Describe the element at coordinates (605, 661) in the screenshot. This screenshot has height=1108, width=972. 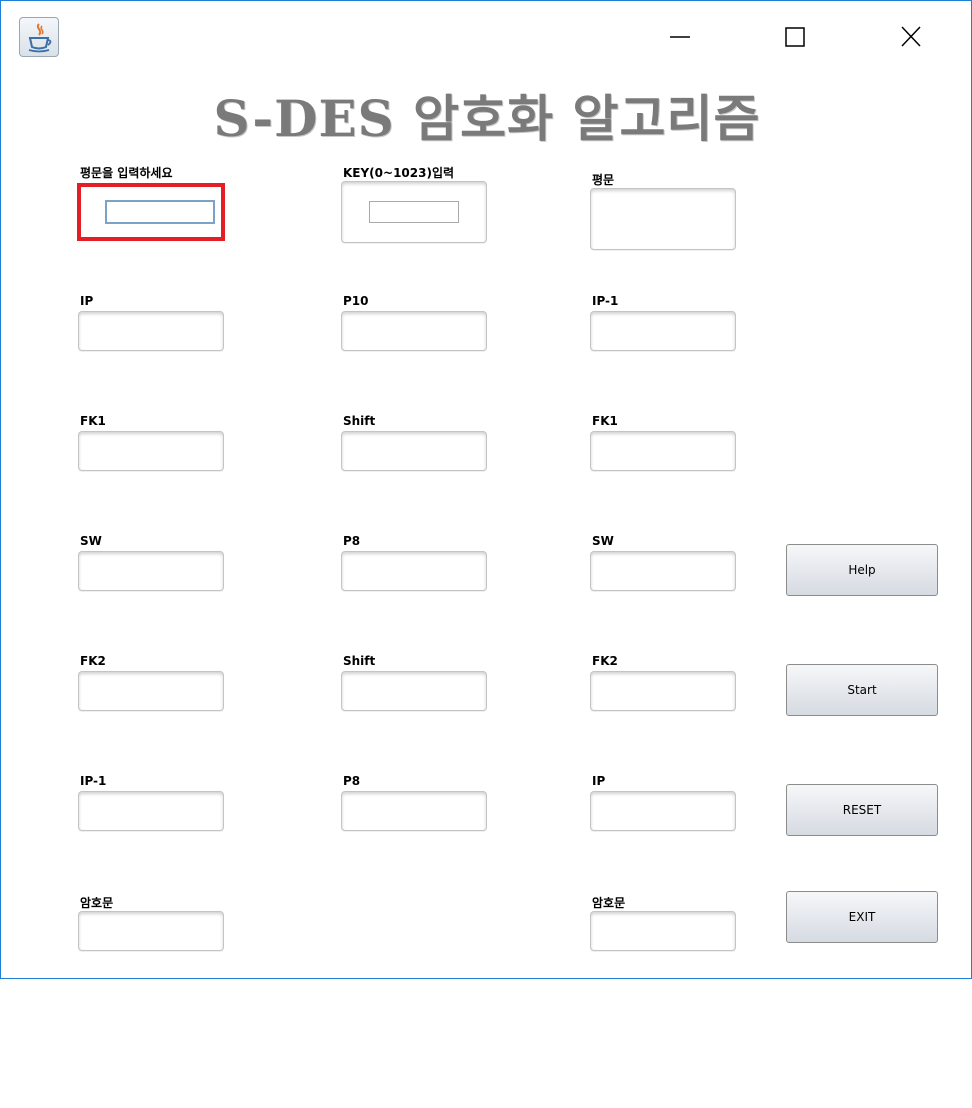
I see `dec-fk2-label: FK2` at that location.